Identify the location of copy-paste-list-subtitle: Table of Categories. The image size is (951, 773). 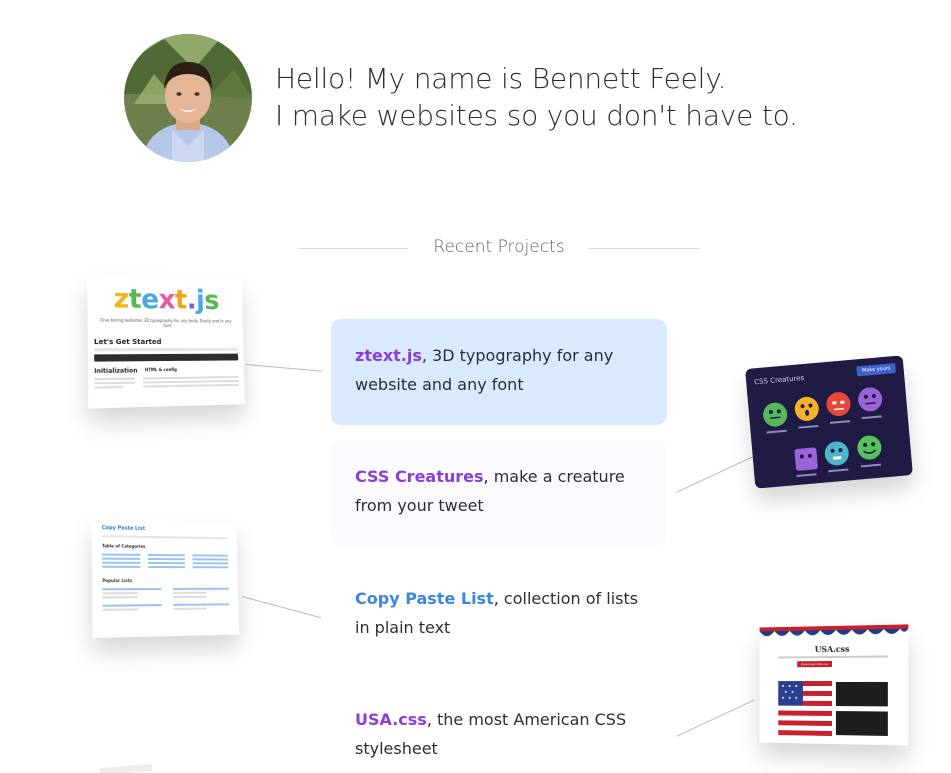
(165, 546).